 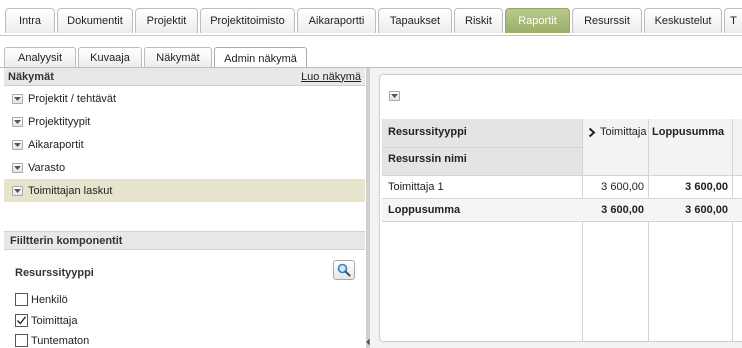 What do you see at coordinates (683, 20) in the screenshot?
I see `tab-keskustelut: Keskustelut` at bounding box center [683, 20].